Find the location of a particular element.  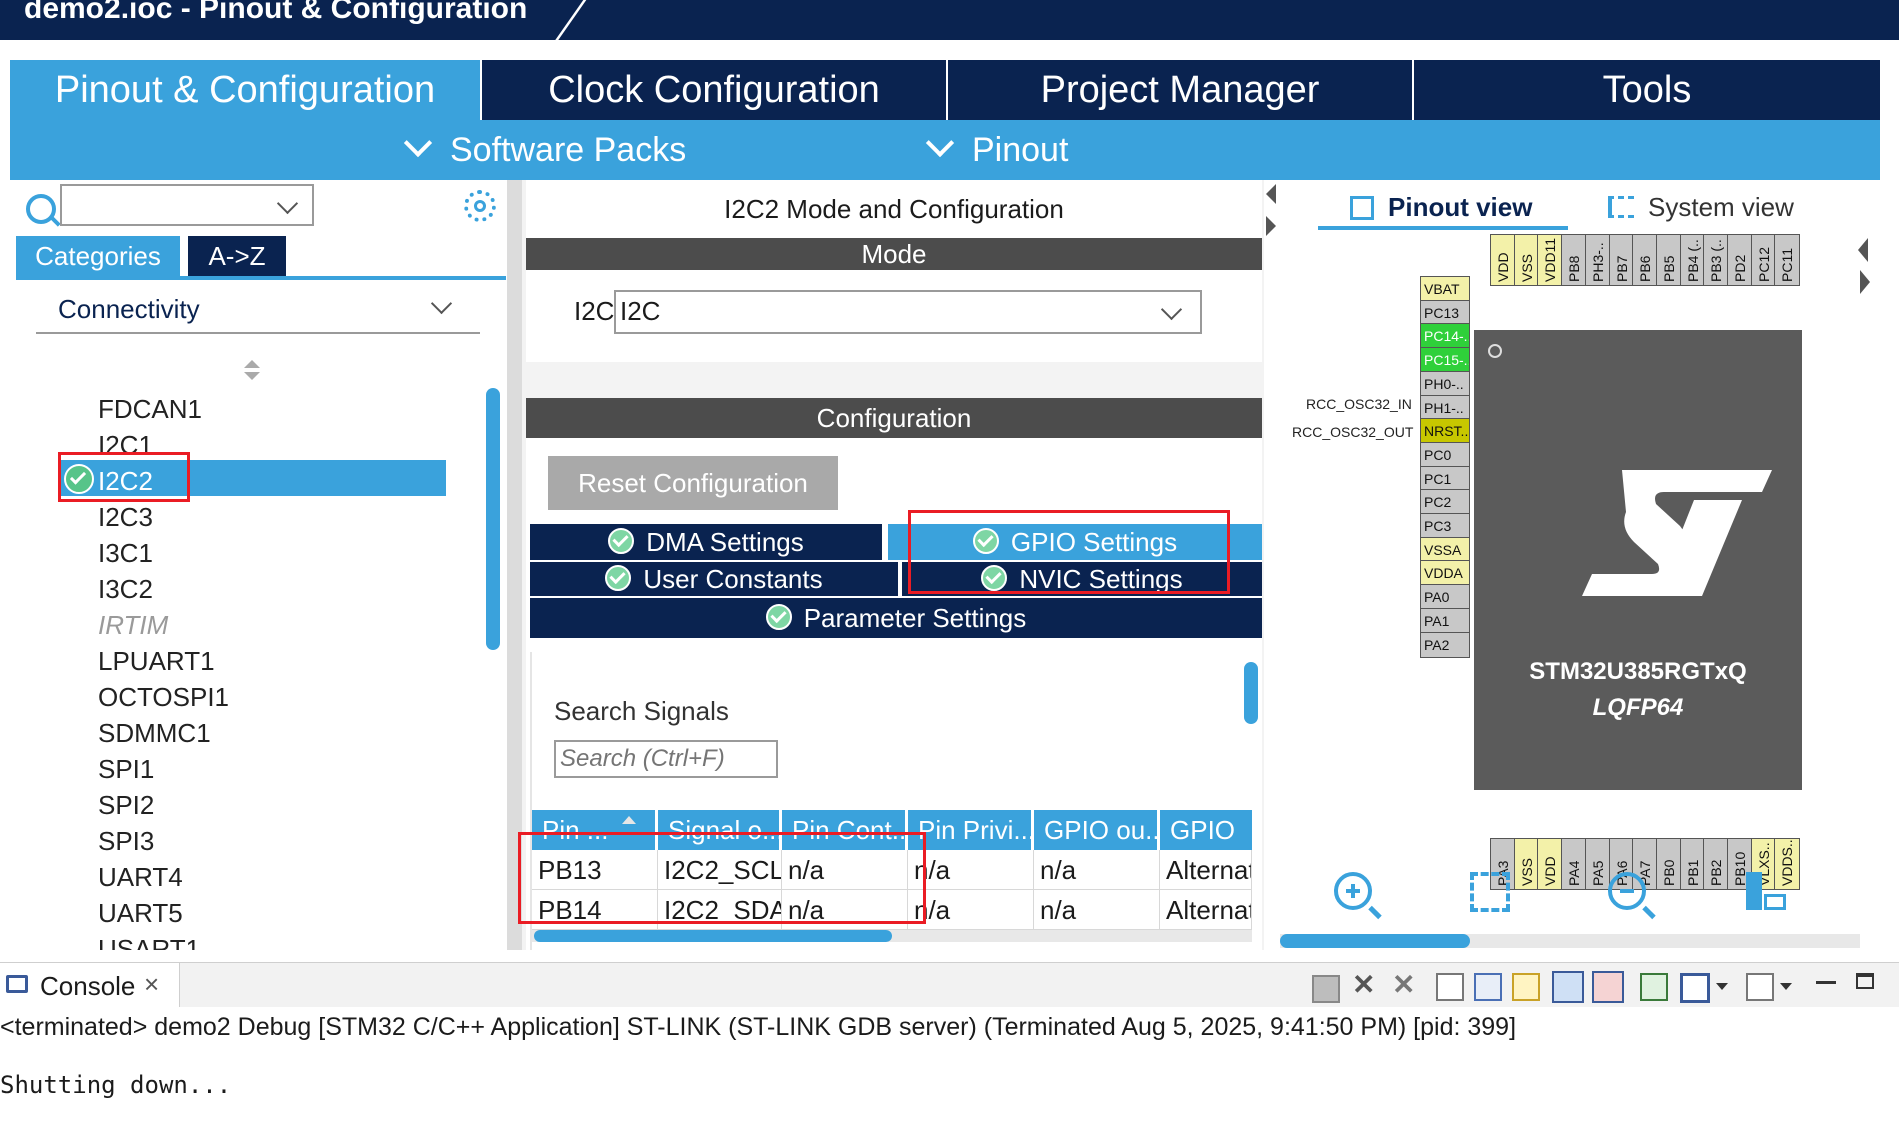

pin-pa5: PA5 is located at coordinates (1597, 864).